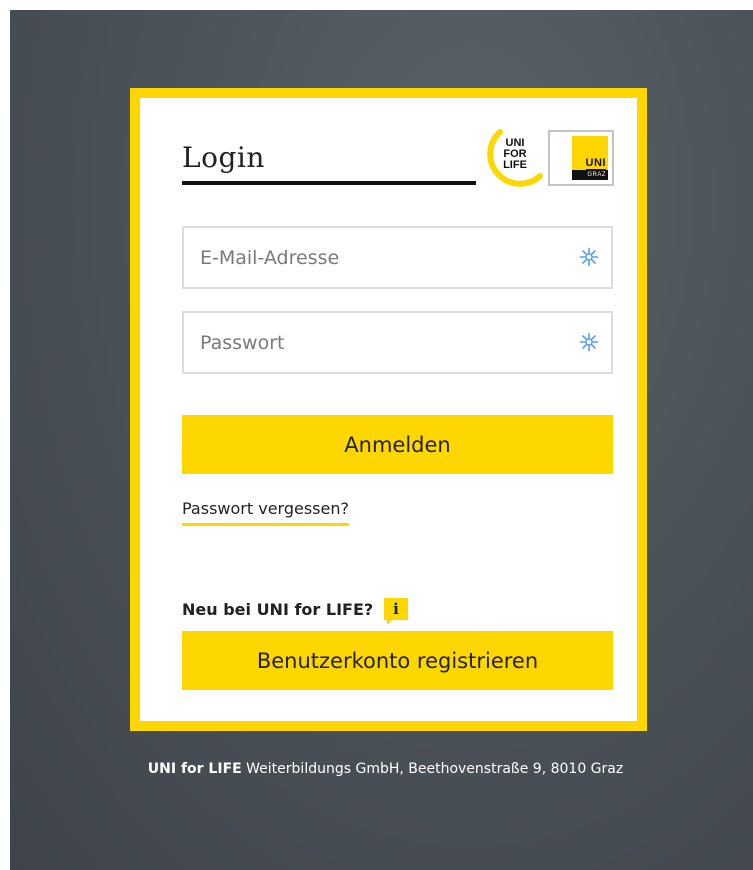 The image size is (753, 870). I want to click on email-field, so click(397, 257).